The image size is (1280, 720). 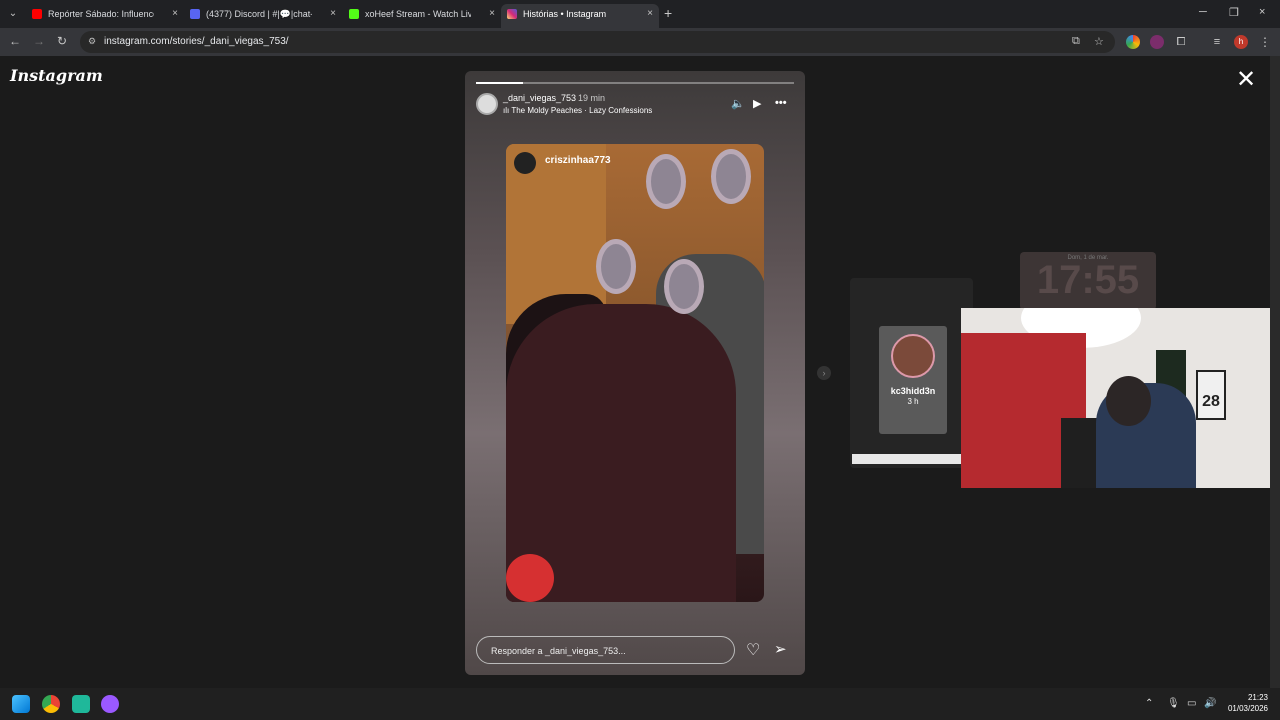 I want to click on network-icon: ▭, so click(x=1191, y=703).